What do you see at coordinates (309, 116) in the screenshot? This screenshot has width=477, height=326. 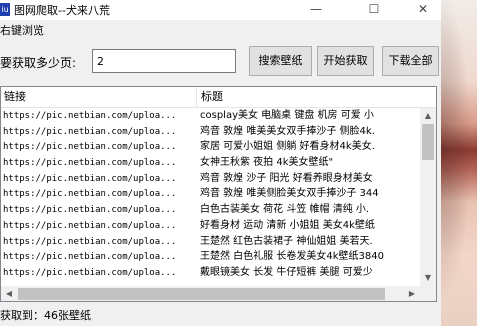 I see `title-cell: cosplay美女 电脑桌 键盘 机房 可爱 小` at bounding box center [309, 116].